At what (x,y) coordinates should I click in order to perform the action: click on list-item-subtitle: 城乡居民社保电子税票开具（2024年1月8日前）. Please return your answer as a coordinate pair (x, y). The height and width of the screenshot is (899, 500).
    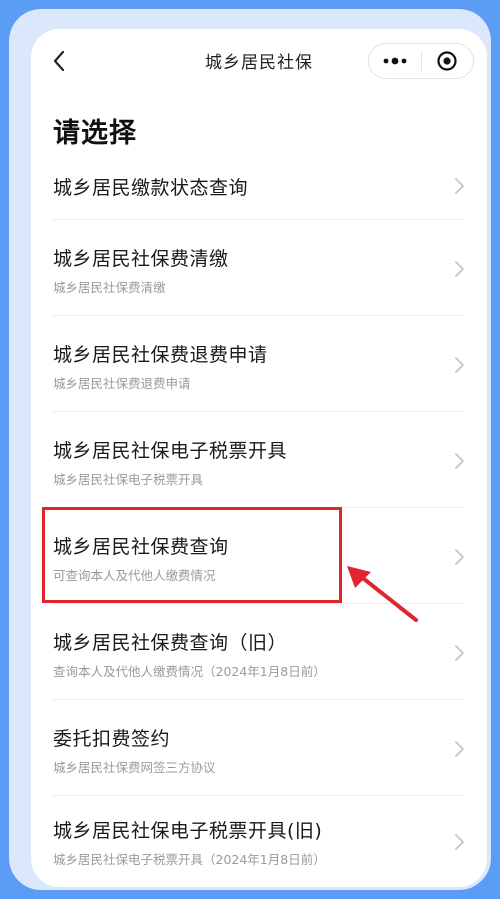
    Looking at the image, I should click on (189, 859).